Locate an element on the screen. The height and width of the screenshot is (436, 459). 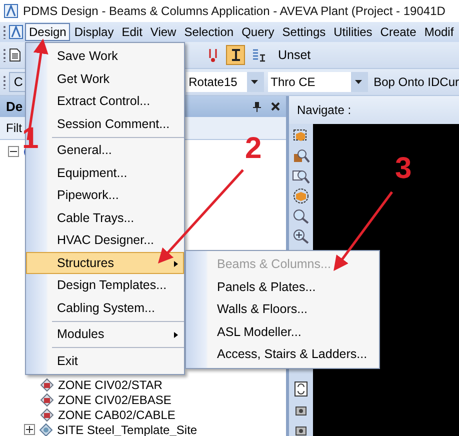
annotation-number: 2 is located at coordinates (253, 149).